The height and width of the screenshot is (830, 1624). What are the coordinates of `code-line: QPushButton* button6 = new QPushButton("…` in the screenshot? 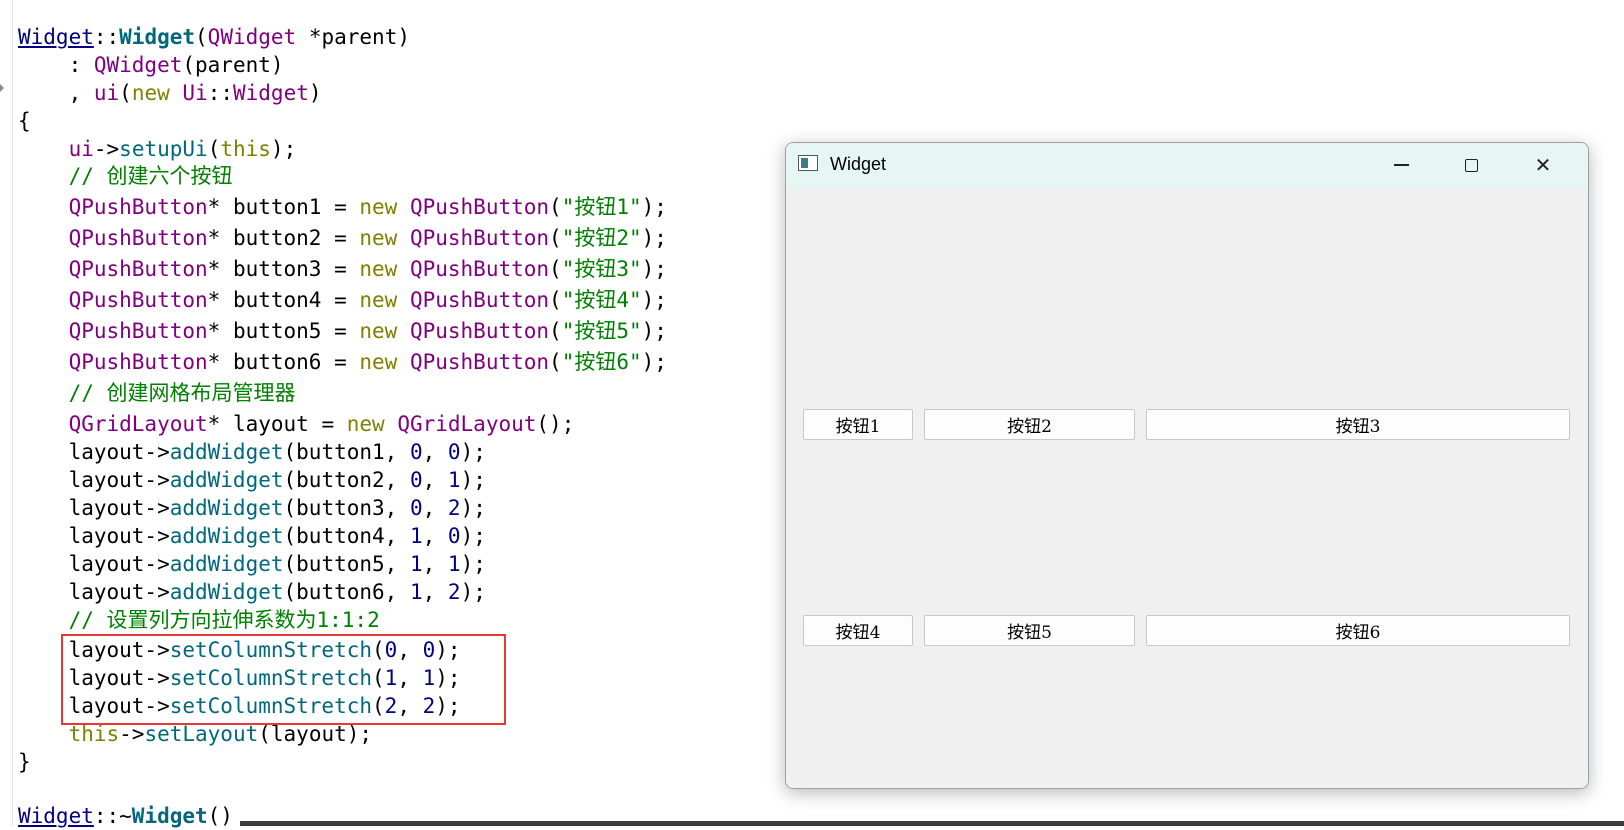 It's located at (342, 362).